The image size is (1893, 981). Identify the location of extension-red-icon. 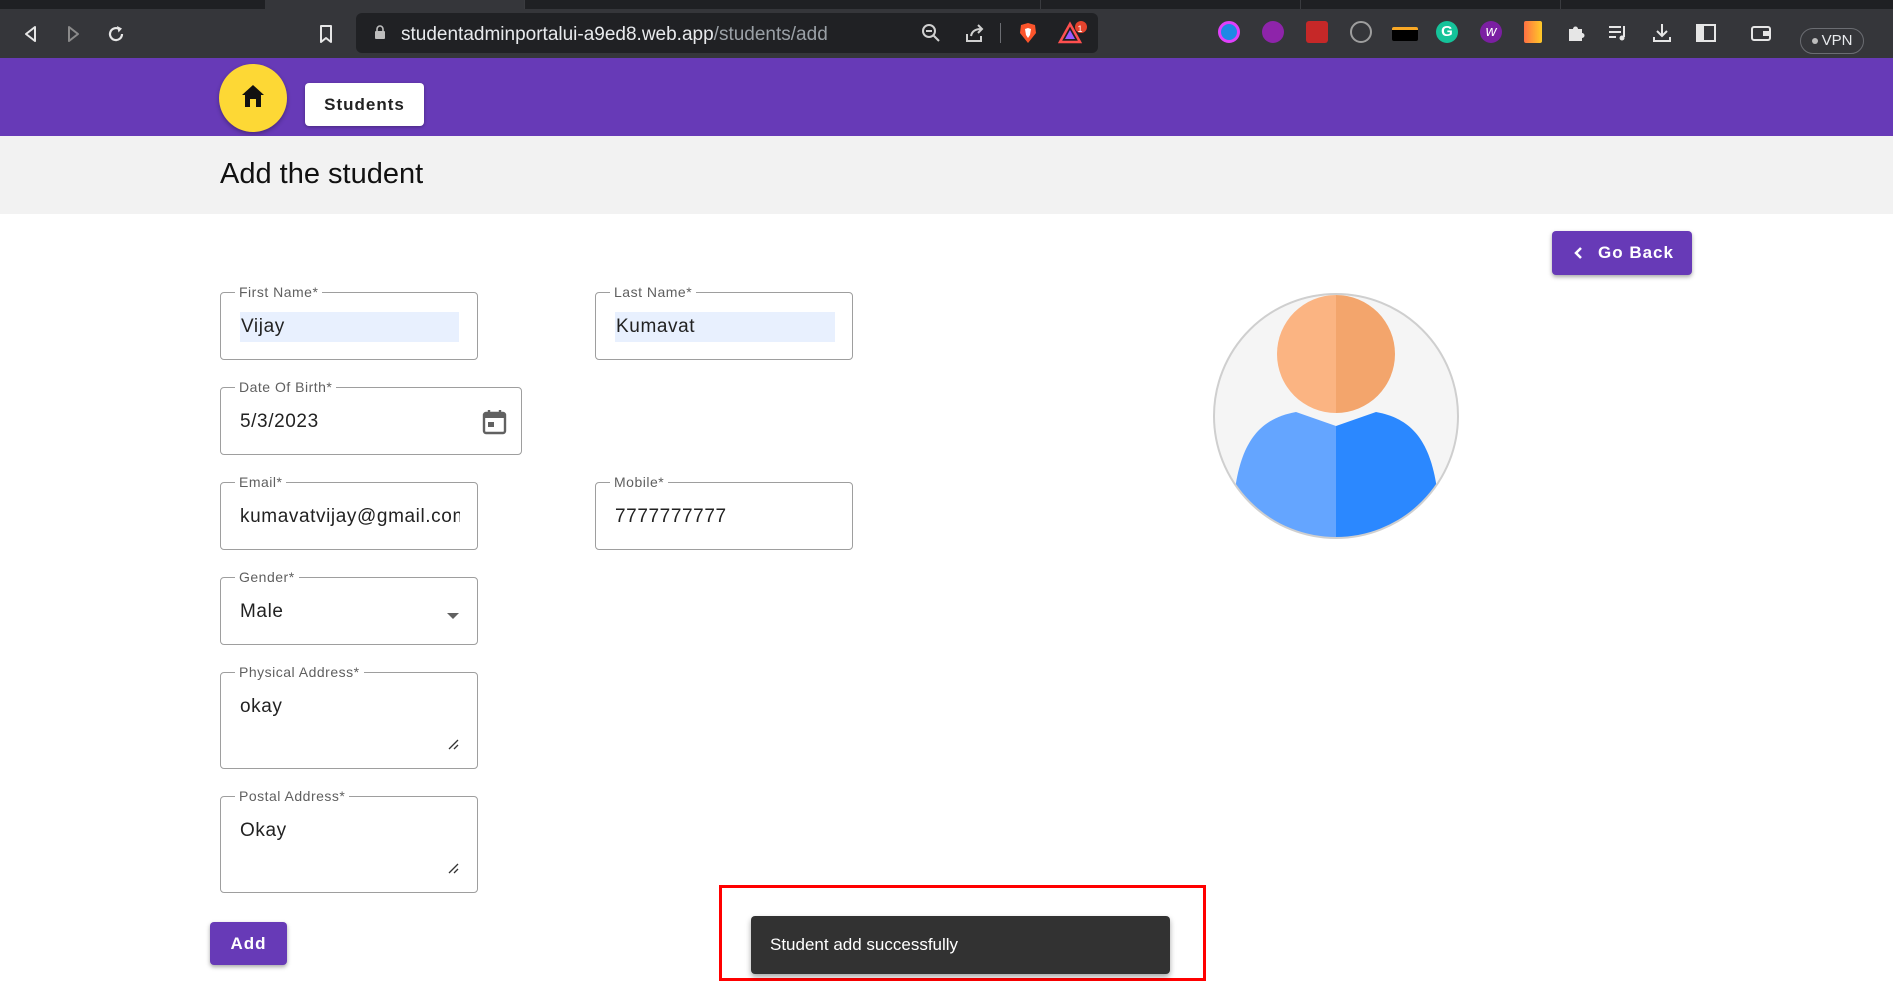
(1317, 32).